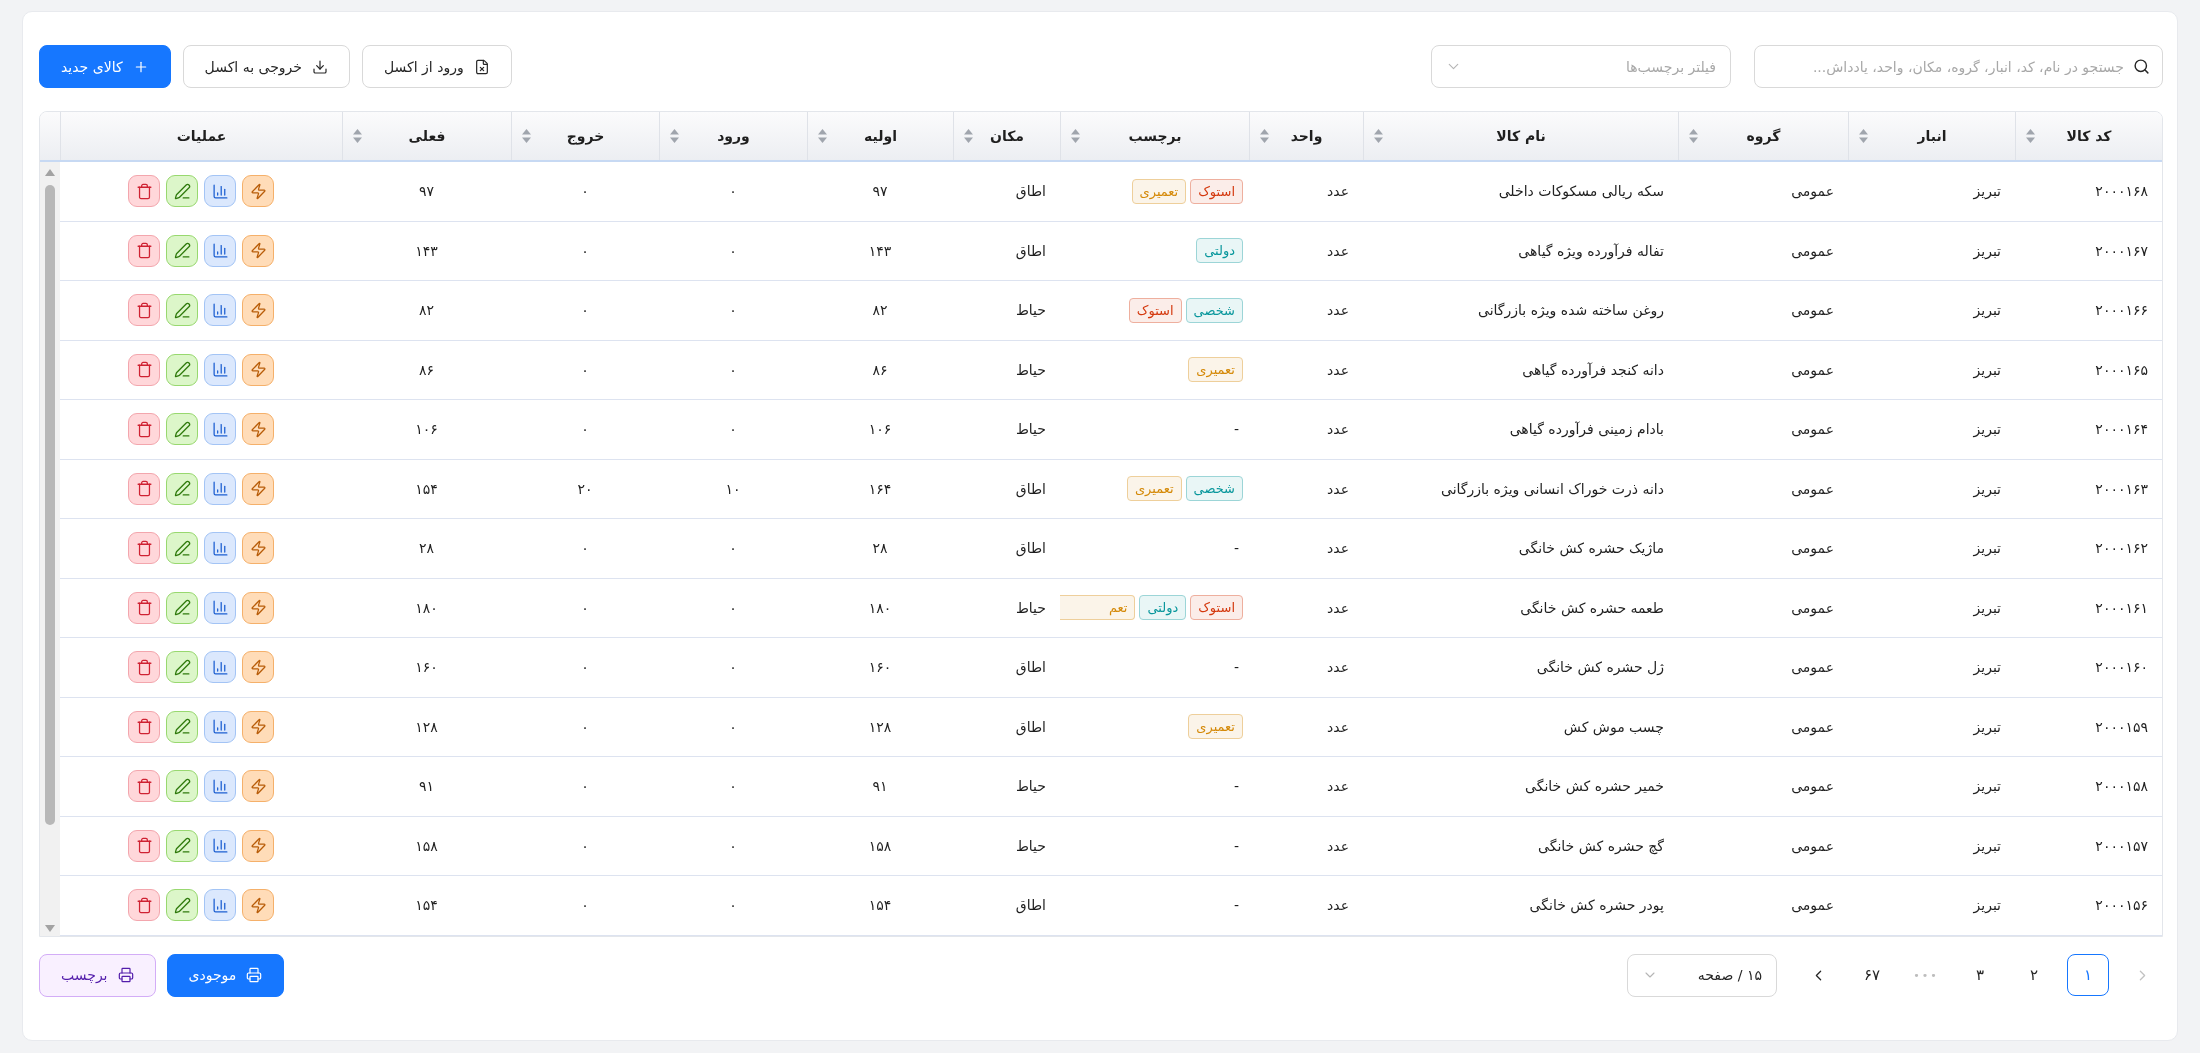 The image size is (2200, 1053). What do you see at coordinates (50, 505) in the screenshot?
I see `scrollbar-thumb` at bounding box center [50, 505].